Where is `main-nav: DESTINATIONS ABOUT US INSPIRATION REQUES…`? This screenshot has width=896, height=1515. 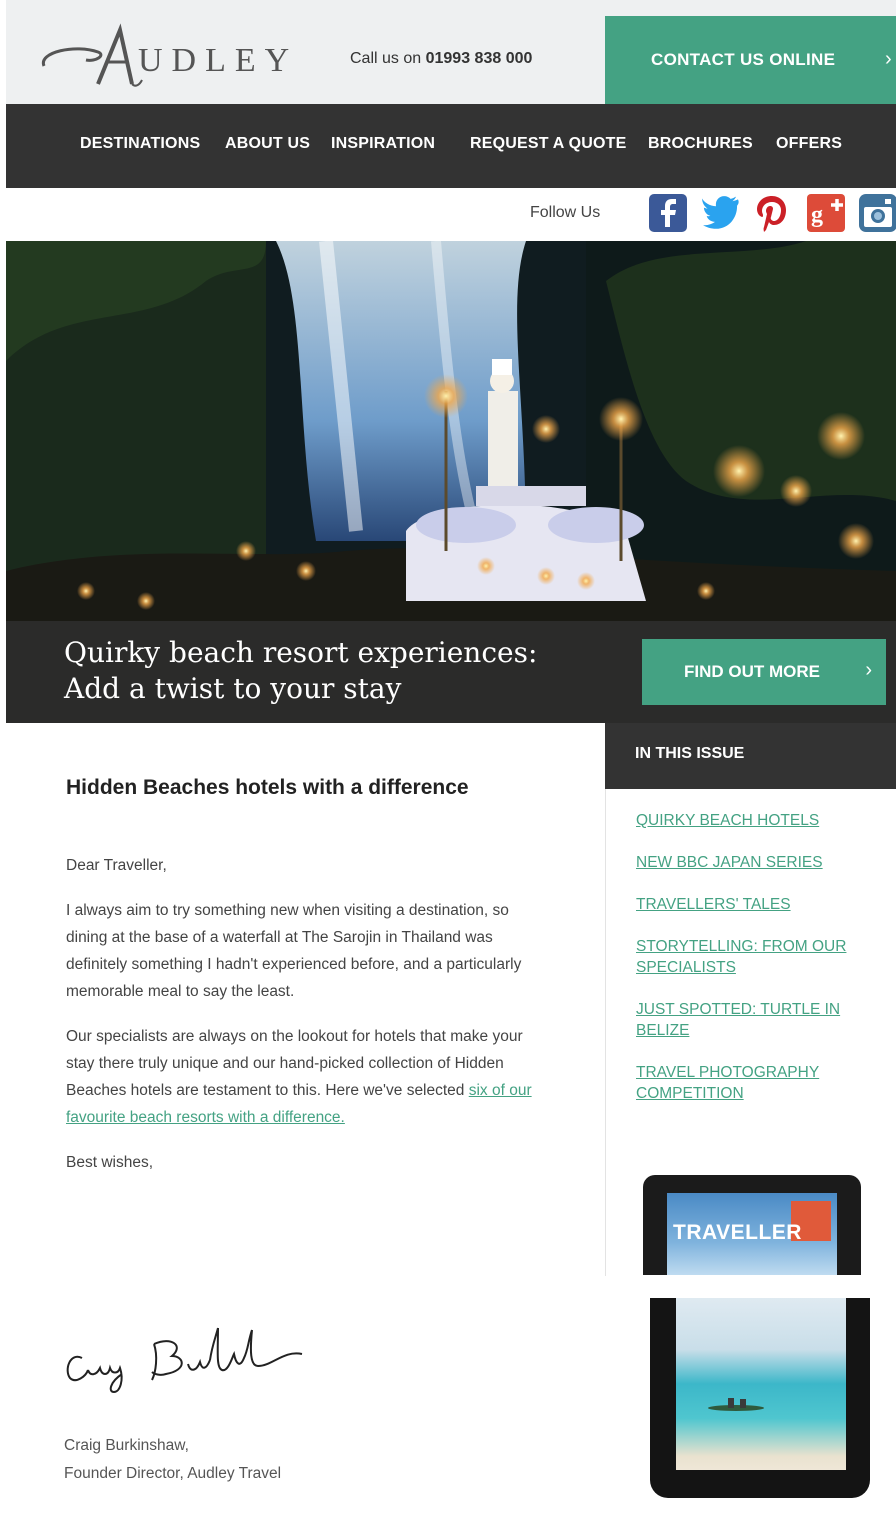 main-nav: DESTINATIONS ABOUT US INSPIRATION REQUES… is located at coordinates (451, 146).